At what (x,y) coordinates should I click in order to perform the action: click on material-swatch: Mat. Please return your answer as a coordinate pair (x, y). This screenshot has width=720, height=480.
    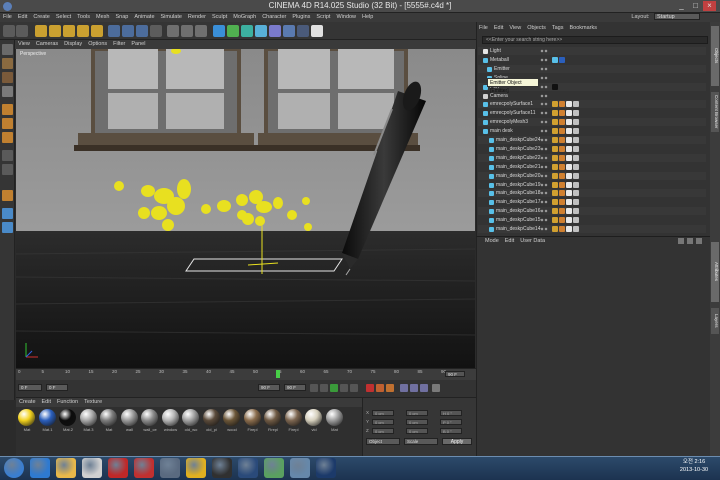
    Looking at the image, I should click on (109, 420).